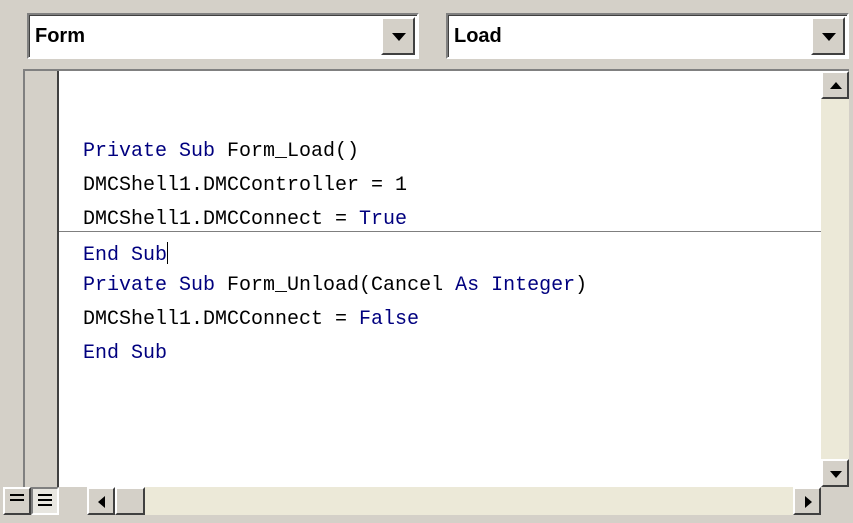 The height and width of the screenshot is (523, 853). I want to click on code-line: DMCShell1.DMCController = 1, so click(245, 185).